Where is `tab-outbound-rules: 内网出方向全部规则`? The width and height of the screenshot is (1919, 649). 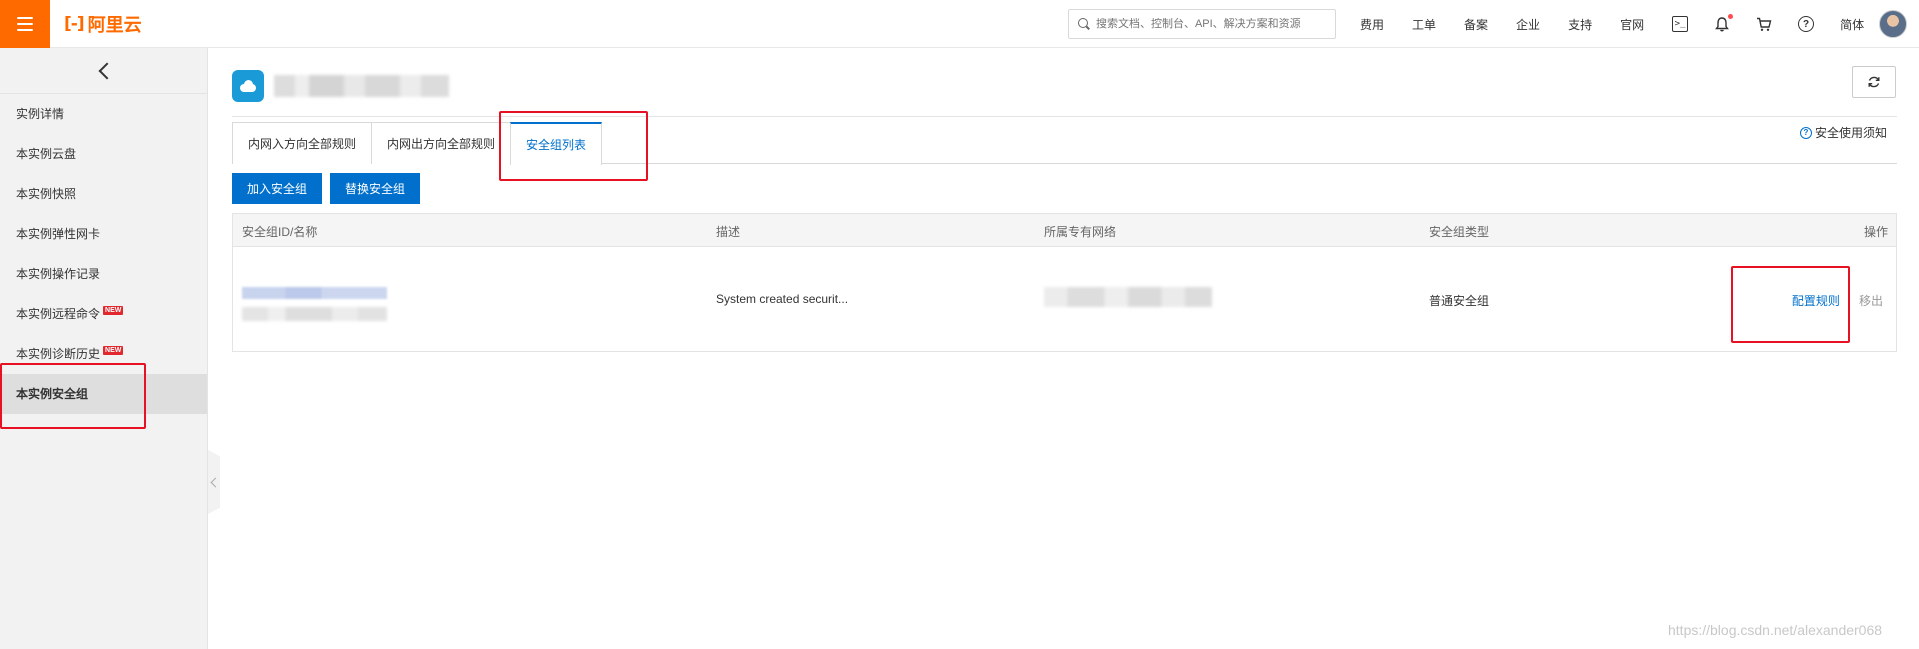 tab-outbound-rules: 内网出方向全部规则 is located at coordinates (441, 143).